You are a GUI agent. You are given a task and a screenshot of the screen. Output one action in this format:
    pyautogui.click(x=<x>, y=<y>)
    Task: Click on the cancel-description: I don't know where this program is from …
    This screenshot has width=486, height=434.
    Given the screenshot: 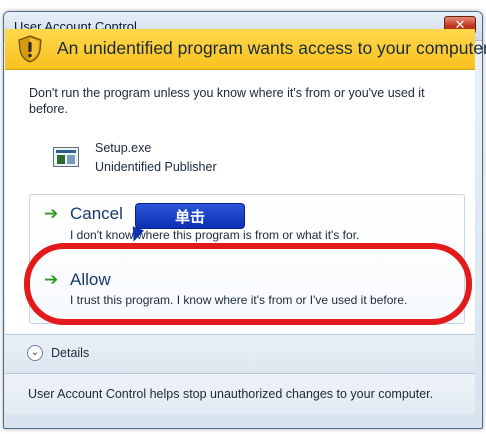 What is the action you would take?
    pyautogui.click(x=215, y=235)
    